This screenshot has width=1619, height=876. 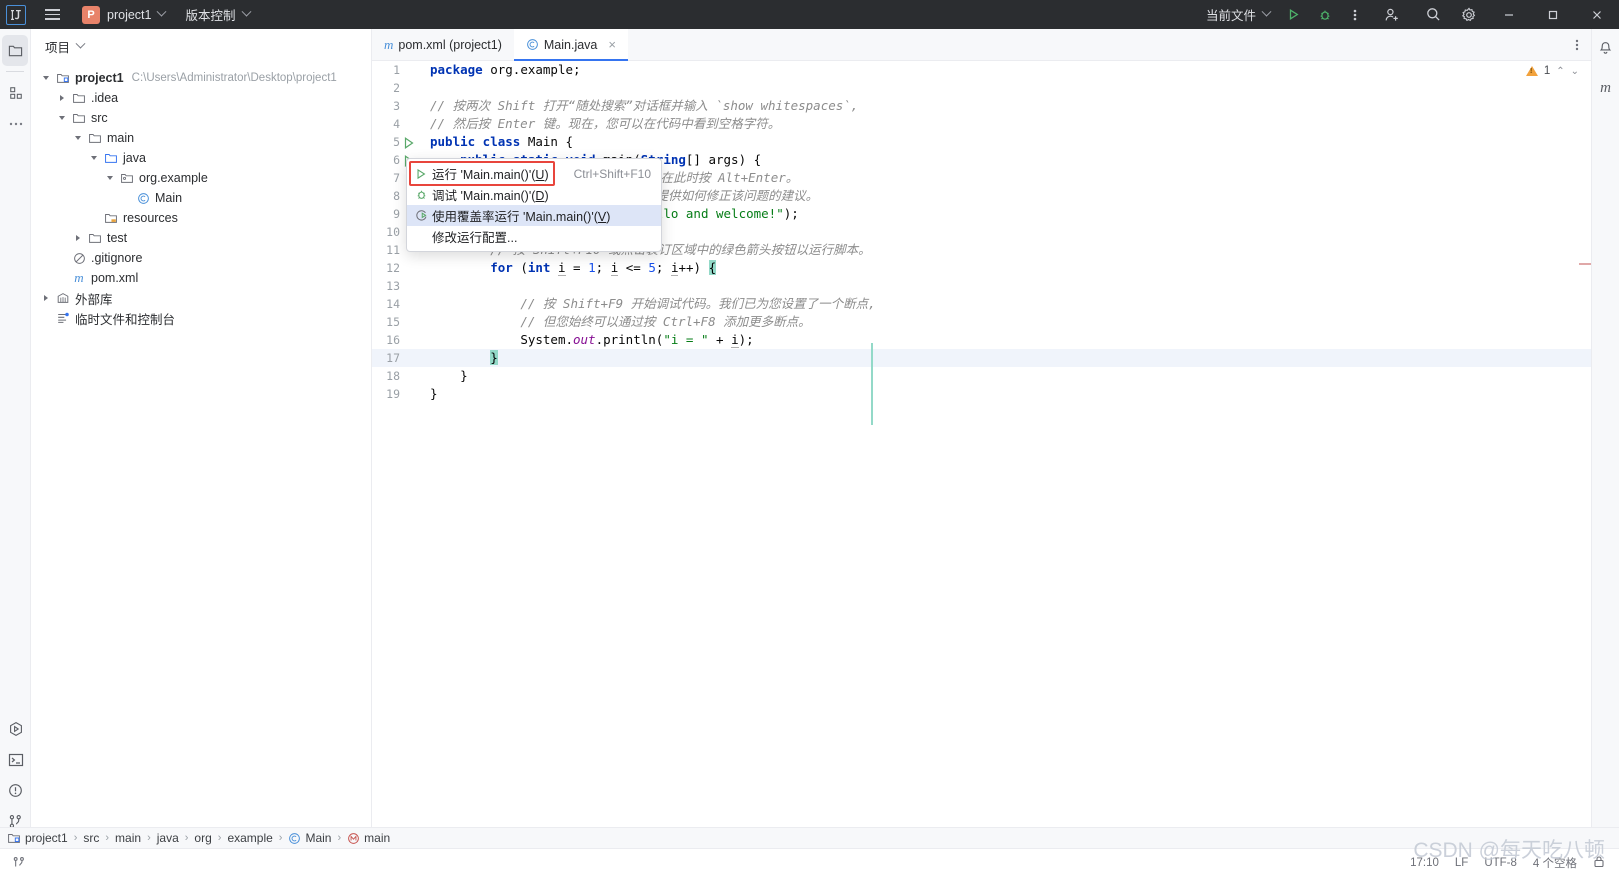 I want to click on code-line: 4 // 然后按 Enter 键。现在，您可以在代码中看到空格字符。, so click(x=981, y=124).